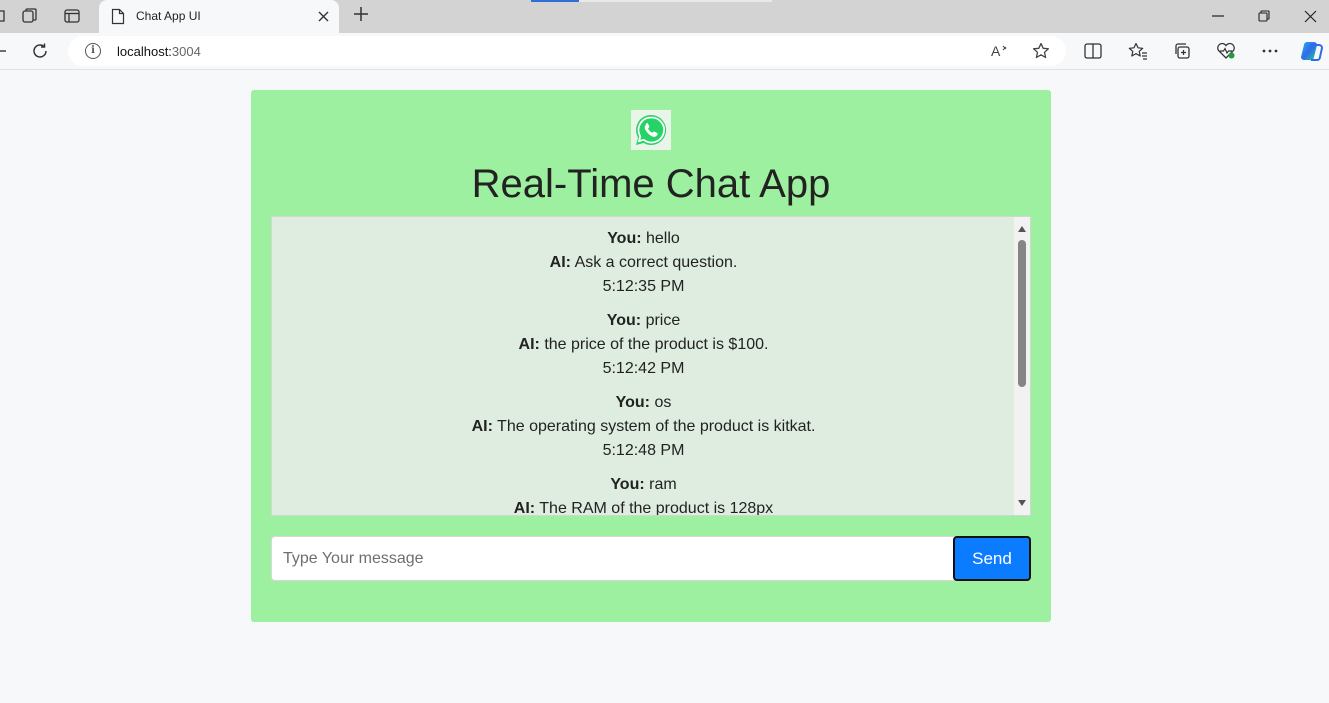  I want to click on ai-message: AI: the price of the product is $100., so click(643, 345).